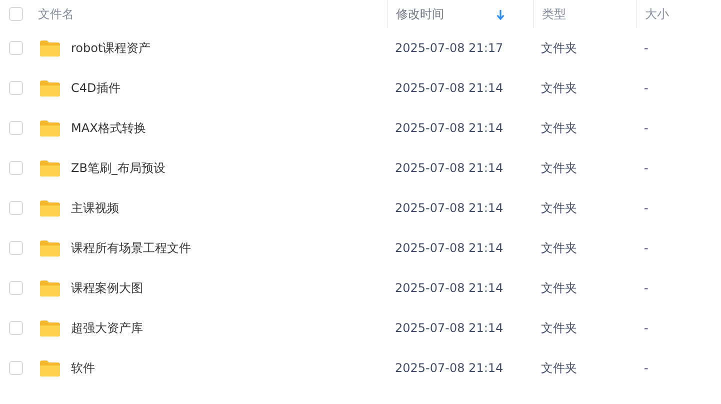  What do you see at coordinates (108, 128) in the screenshot?
I see `file-name: MAX格式转换` at bounding box center [108, 128].